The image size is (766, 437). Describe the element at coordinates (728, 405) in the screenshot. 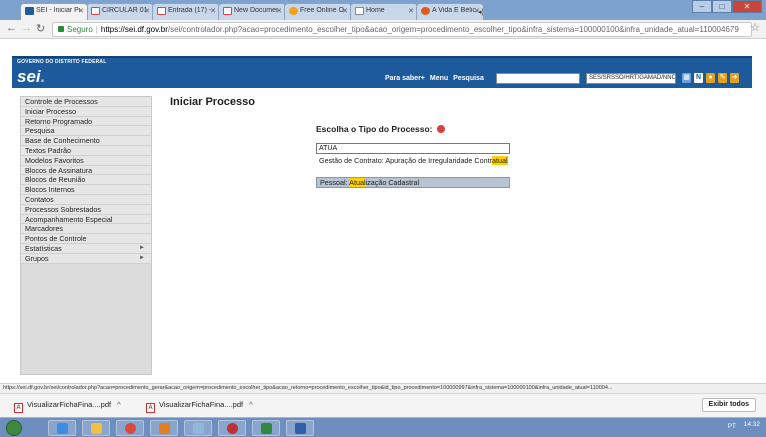

I see `show-all-downloads-button: Exibir todos` at that location.